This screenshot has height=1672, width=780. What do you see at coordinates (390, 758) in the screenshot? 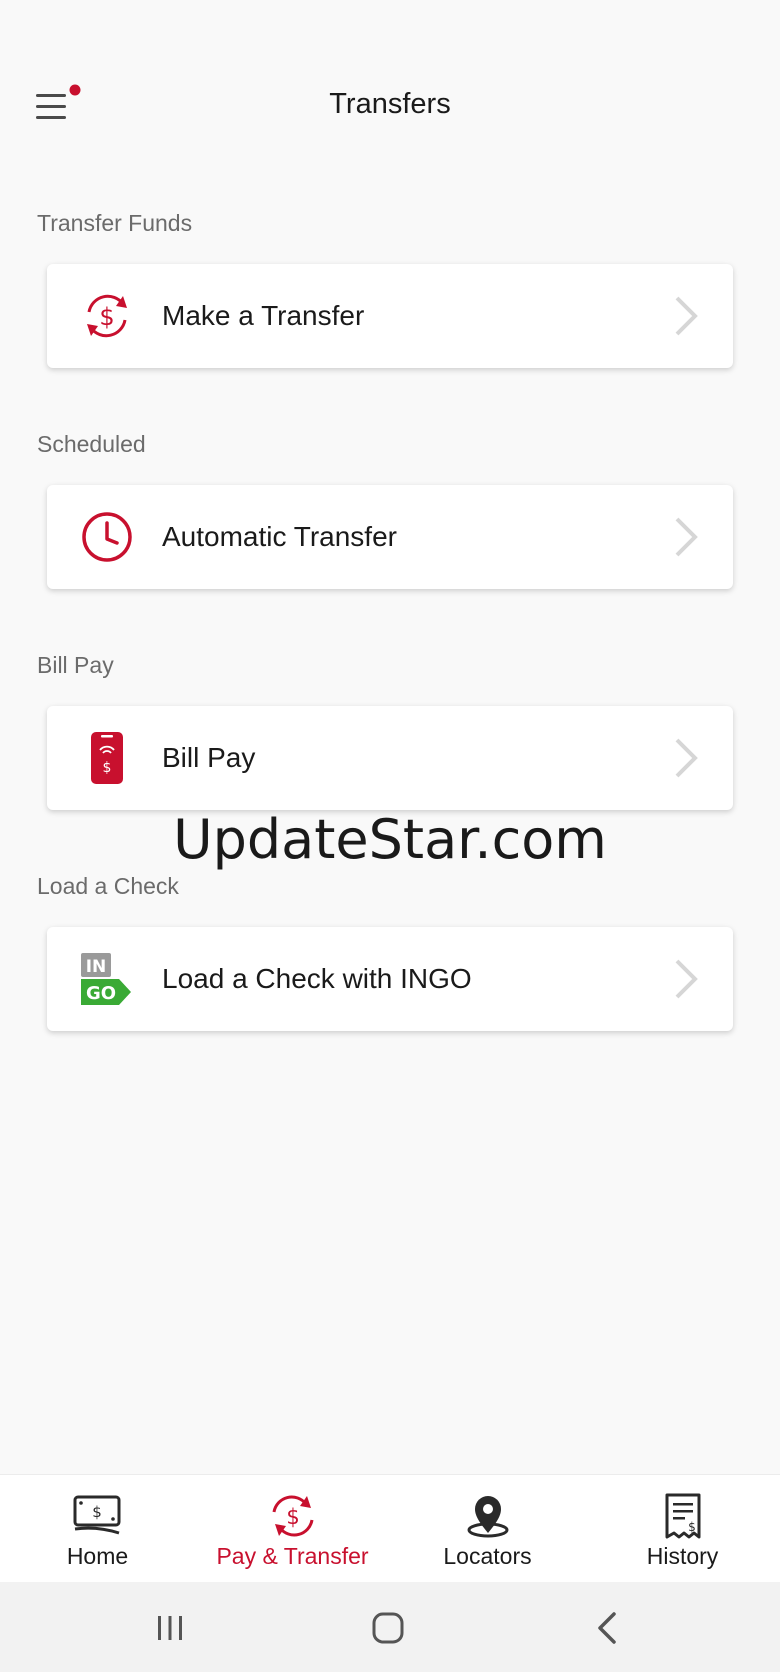
I see `bill-pay-button: $ Bill Pay` at bounding box center [390, 758].